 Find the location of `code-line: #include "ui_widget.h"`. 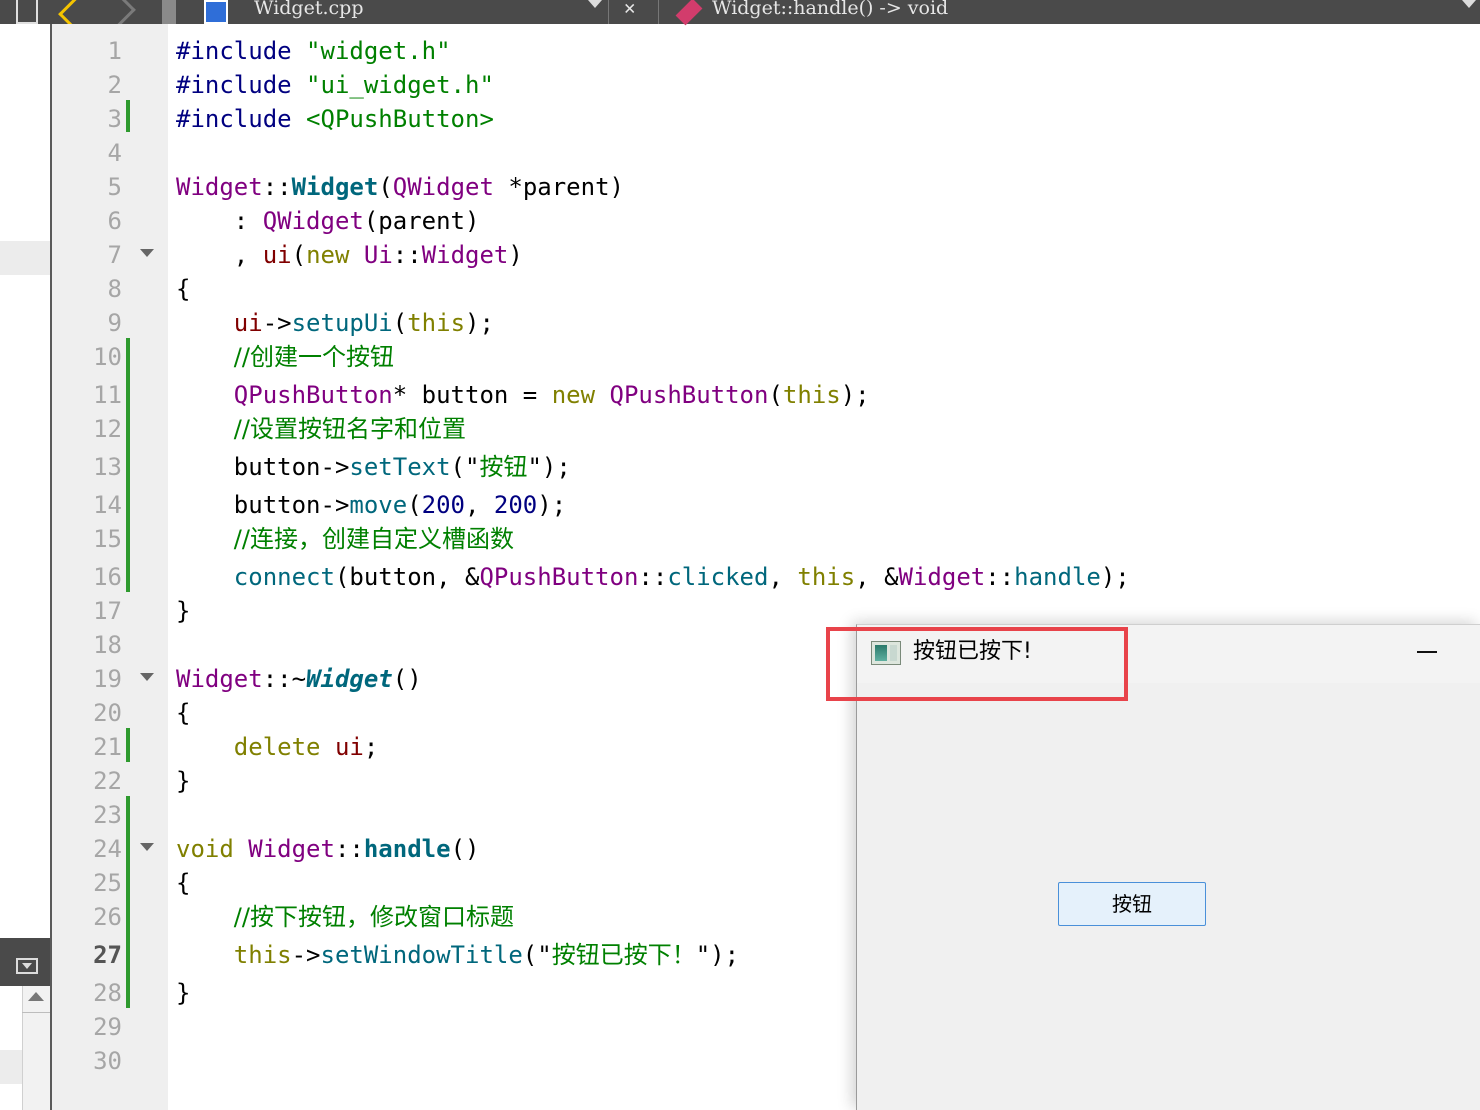

code-line: #include "ui_widget.h" is located at coordinates (335, 85).